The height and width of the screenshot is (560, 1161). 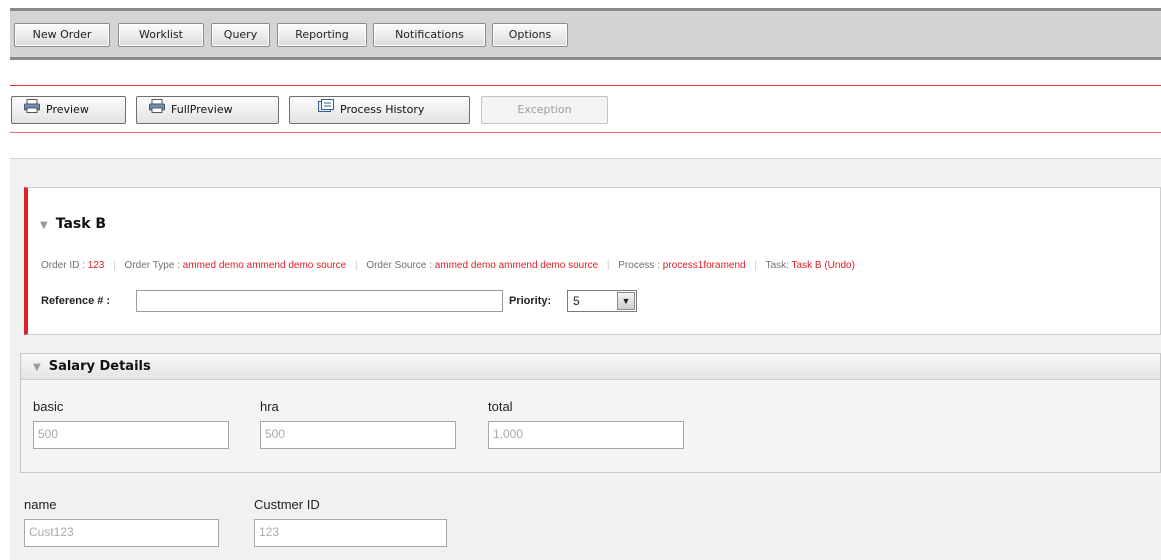 I want to click on nav-worklist: Worklist, so click(x=161, y=35).